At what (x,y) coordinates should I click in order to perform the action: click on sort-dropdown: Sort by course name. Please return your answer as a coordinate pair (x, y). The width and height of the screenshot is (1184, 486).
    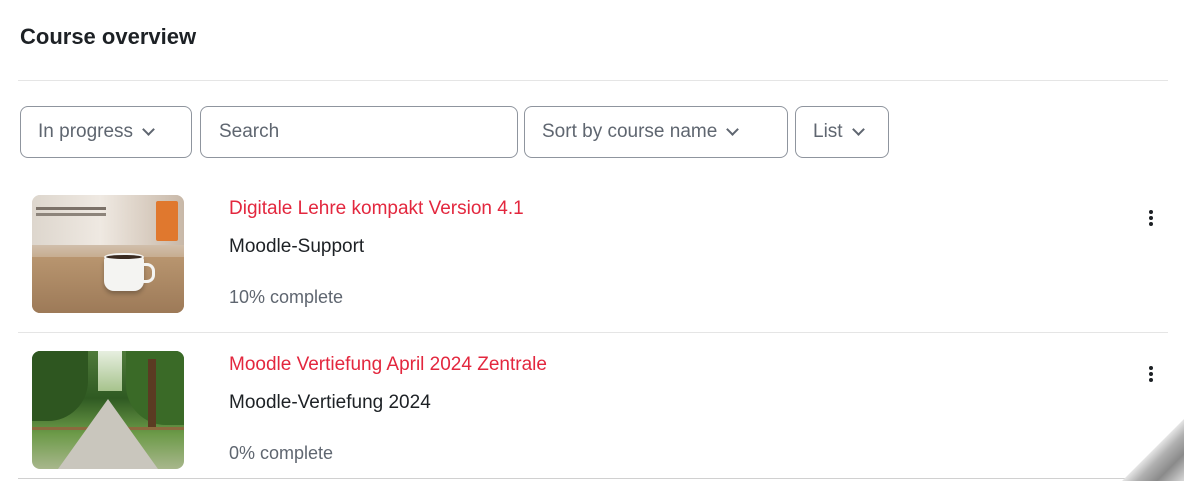
    Looking at the image, I should click on (656, 132).